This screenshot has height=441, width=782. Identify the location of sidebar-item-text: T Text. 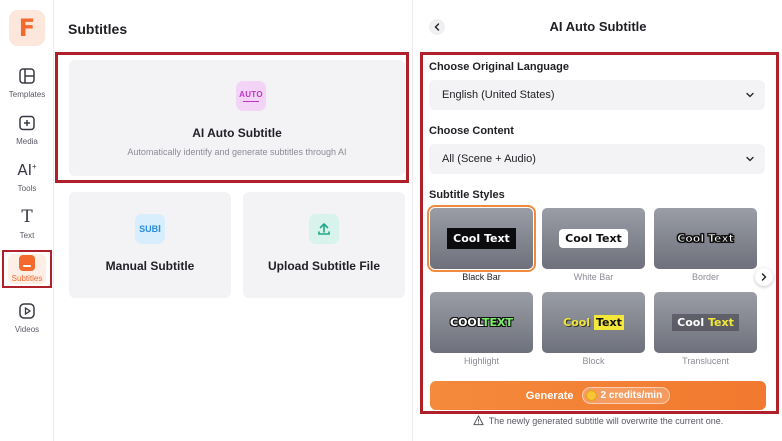
(27, 226).